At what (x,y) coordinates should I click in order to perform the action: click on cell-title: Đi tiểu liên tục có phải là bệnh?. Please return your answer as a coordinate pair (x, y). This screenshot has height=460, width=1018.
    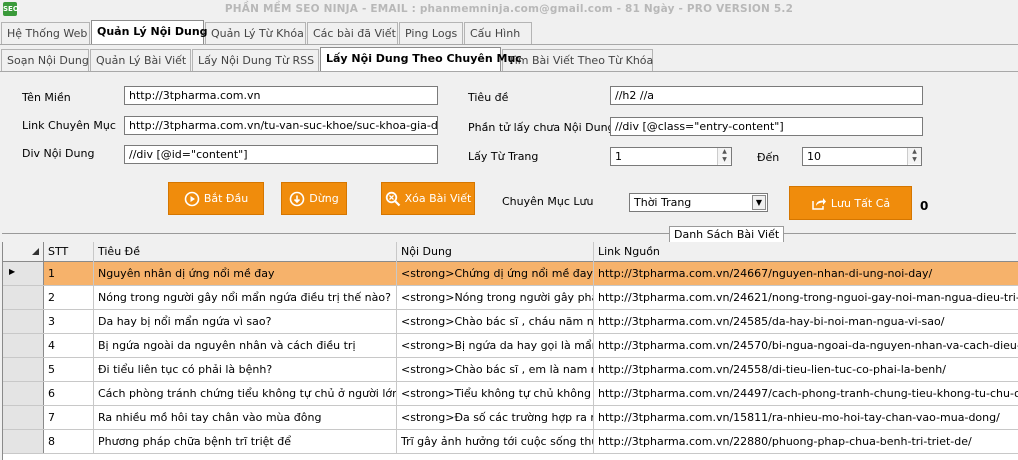
    Looking at the image, I should click on (245, 369).